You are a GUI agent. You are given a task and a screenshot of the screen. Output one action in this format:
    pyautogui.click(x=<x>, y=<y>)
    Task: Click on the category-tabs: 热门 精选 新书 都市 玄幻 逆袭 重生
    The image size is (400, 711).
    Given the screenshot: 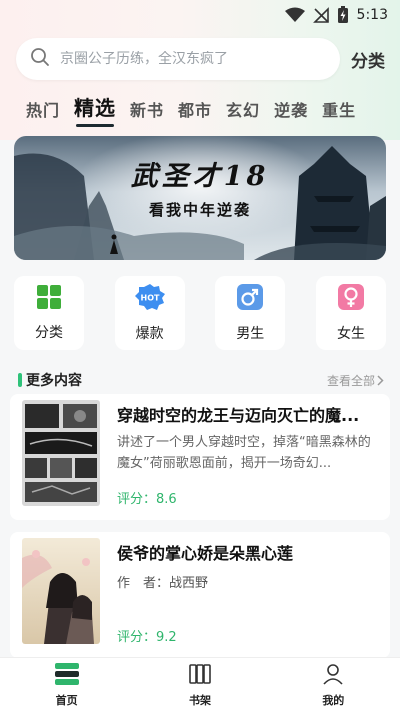 What is the action you would take?
    pyautogui.click(x=191, y=109)
    